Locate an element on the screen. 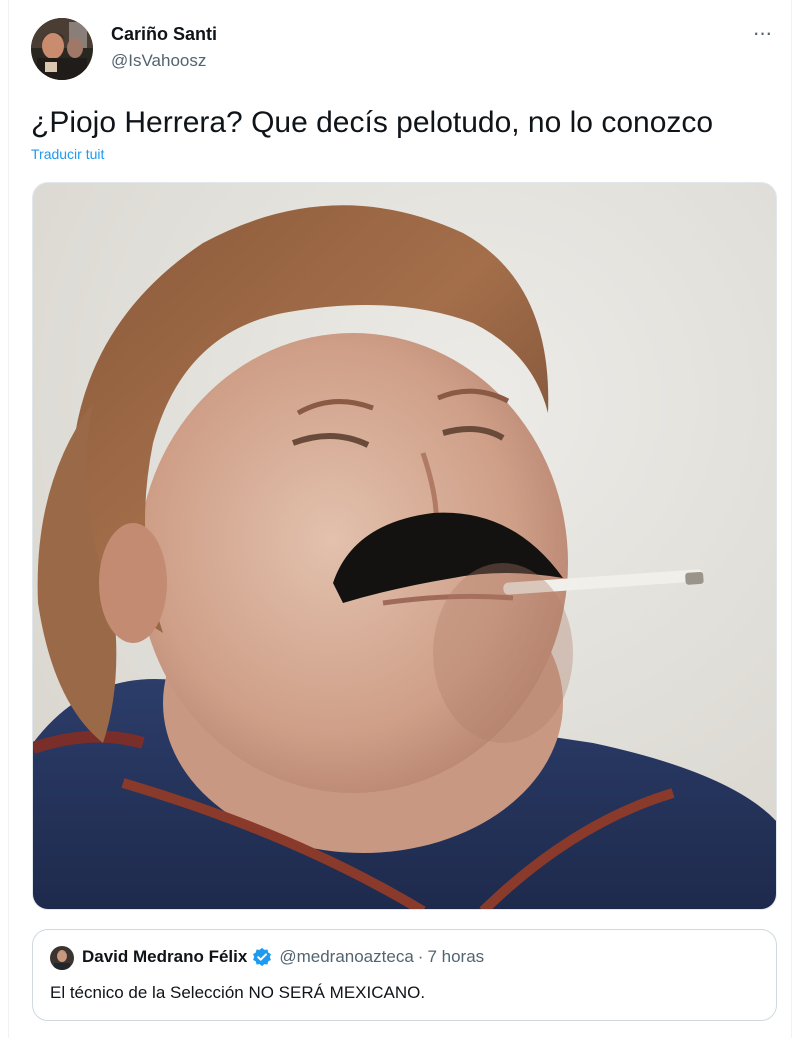 The height and width of the screenshot is (1038, 800). author-avatar is located at coordinates (62, 49).